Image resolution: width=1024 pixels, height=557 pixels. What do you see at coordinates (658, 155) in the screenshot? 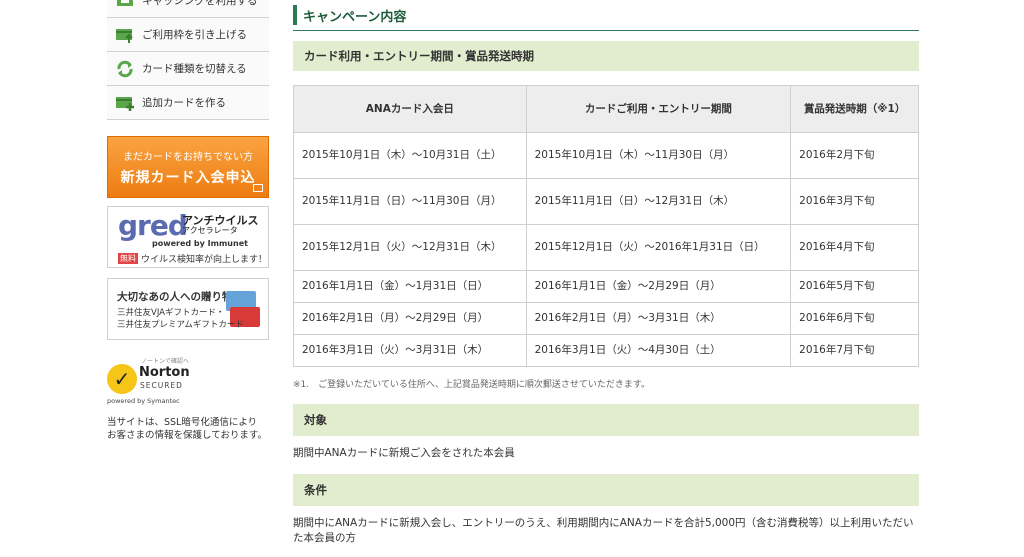
I see `table-cell: 2015年10月1日（木）～11月30日（月）` at bounding box center [658, 155].